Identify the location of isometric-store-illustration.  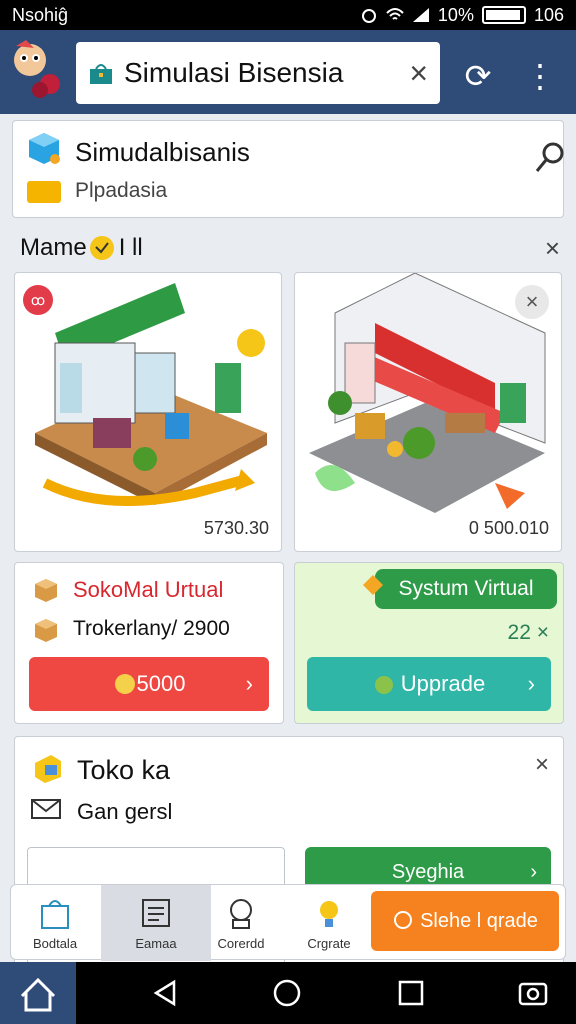
(151, 394).